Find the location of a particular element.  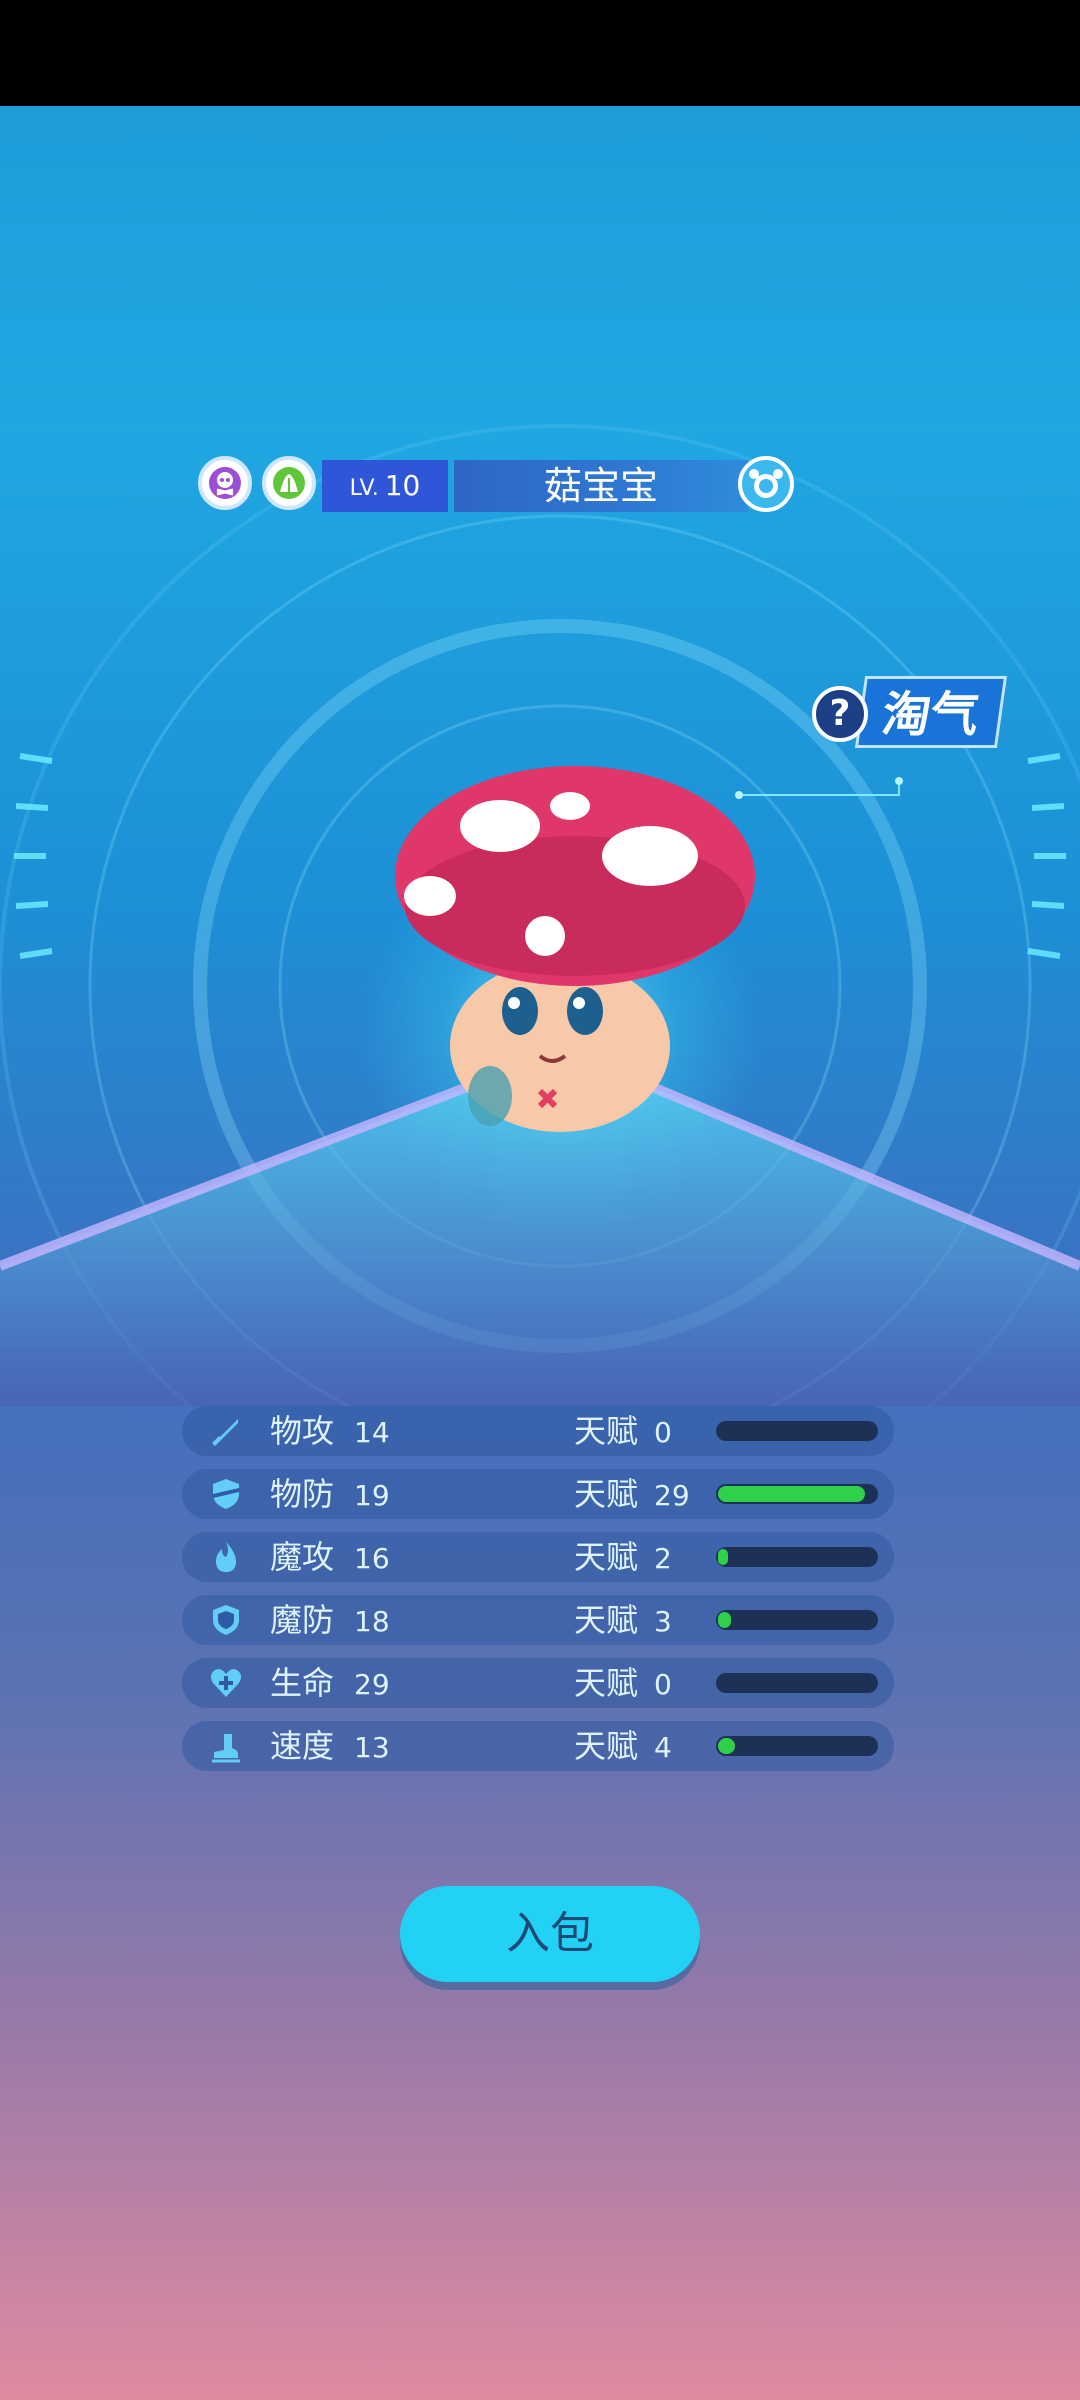

stat-label: 魔防 is located at coordinates (302, 1620).